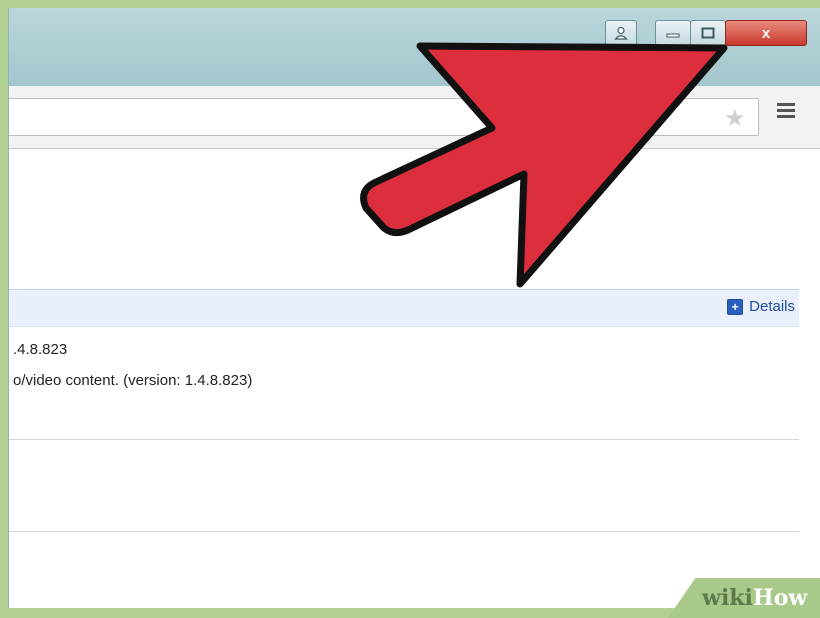 The image size is (820, 618). What do you see at coordinates (780, 598) in the screenshot?
I see `watermark-part2: How` at bounding box center [780, 598].